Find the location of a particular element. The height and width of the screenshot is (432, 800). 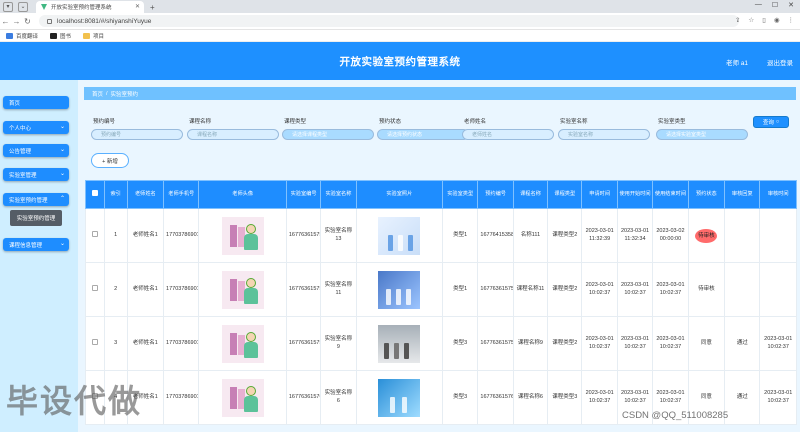

row-select-cell is located at coordinates (95, 235).